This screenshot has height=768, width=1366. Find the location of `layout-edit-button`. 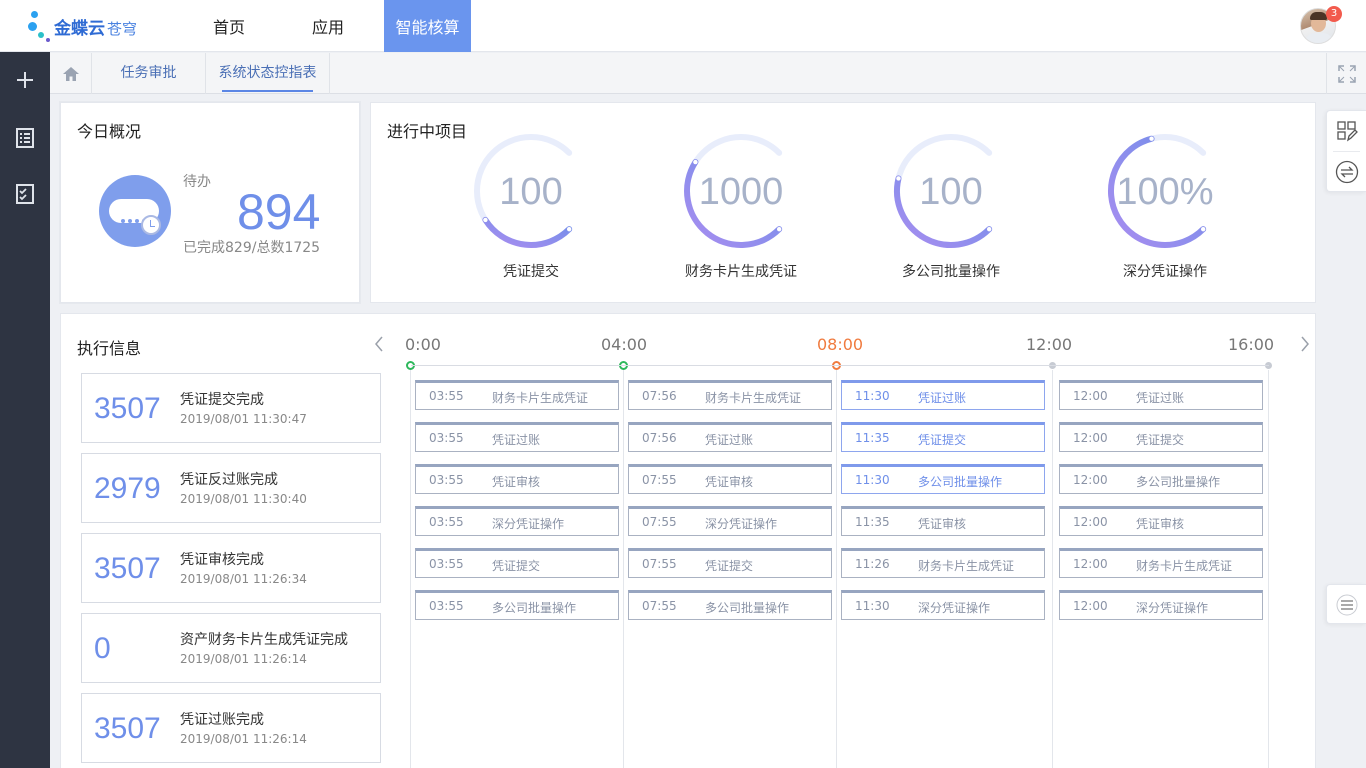

layout-edit-button is located at coordinates (1346, 131).